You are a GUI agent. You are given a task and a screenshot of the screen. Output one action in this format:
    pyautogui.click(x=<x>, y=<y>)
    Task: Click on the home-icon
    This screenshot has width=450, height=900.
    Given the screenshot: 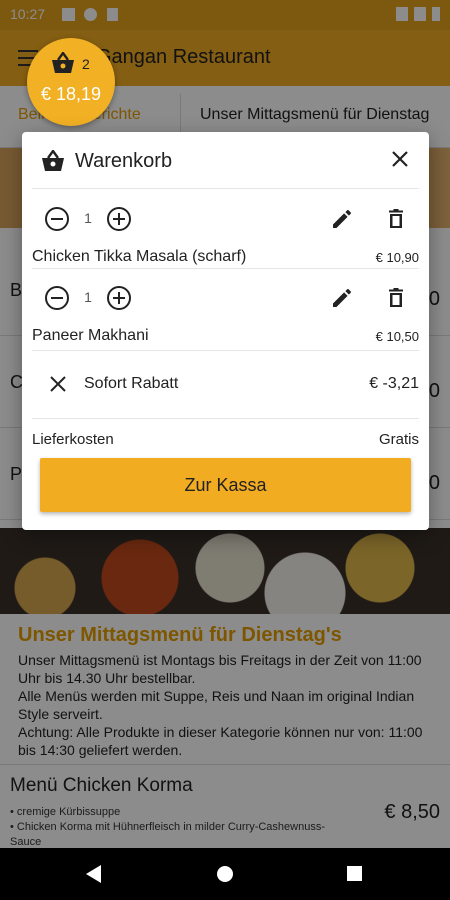 What is the action you would take?
    pyautogui.click(x=225, y=874)
    